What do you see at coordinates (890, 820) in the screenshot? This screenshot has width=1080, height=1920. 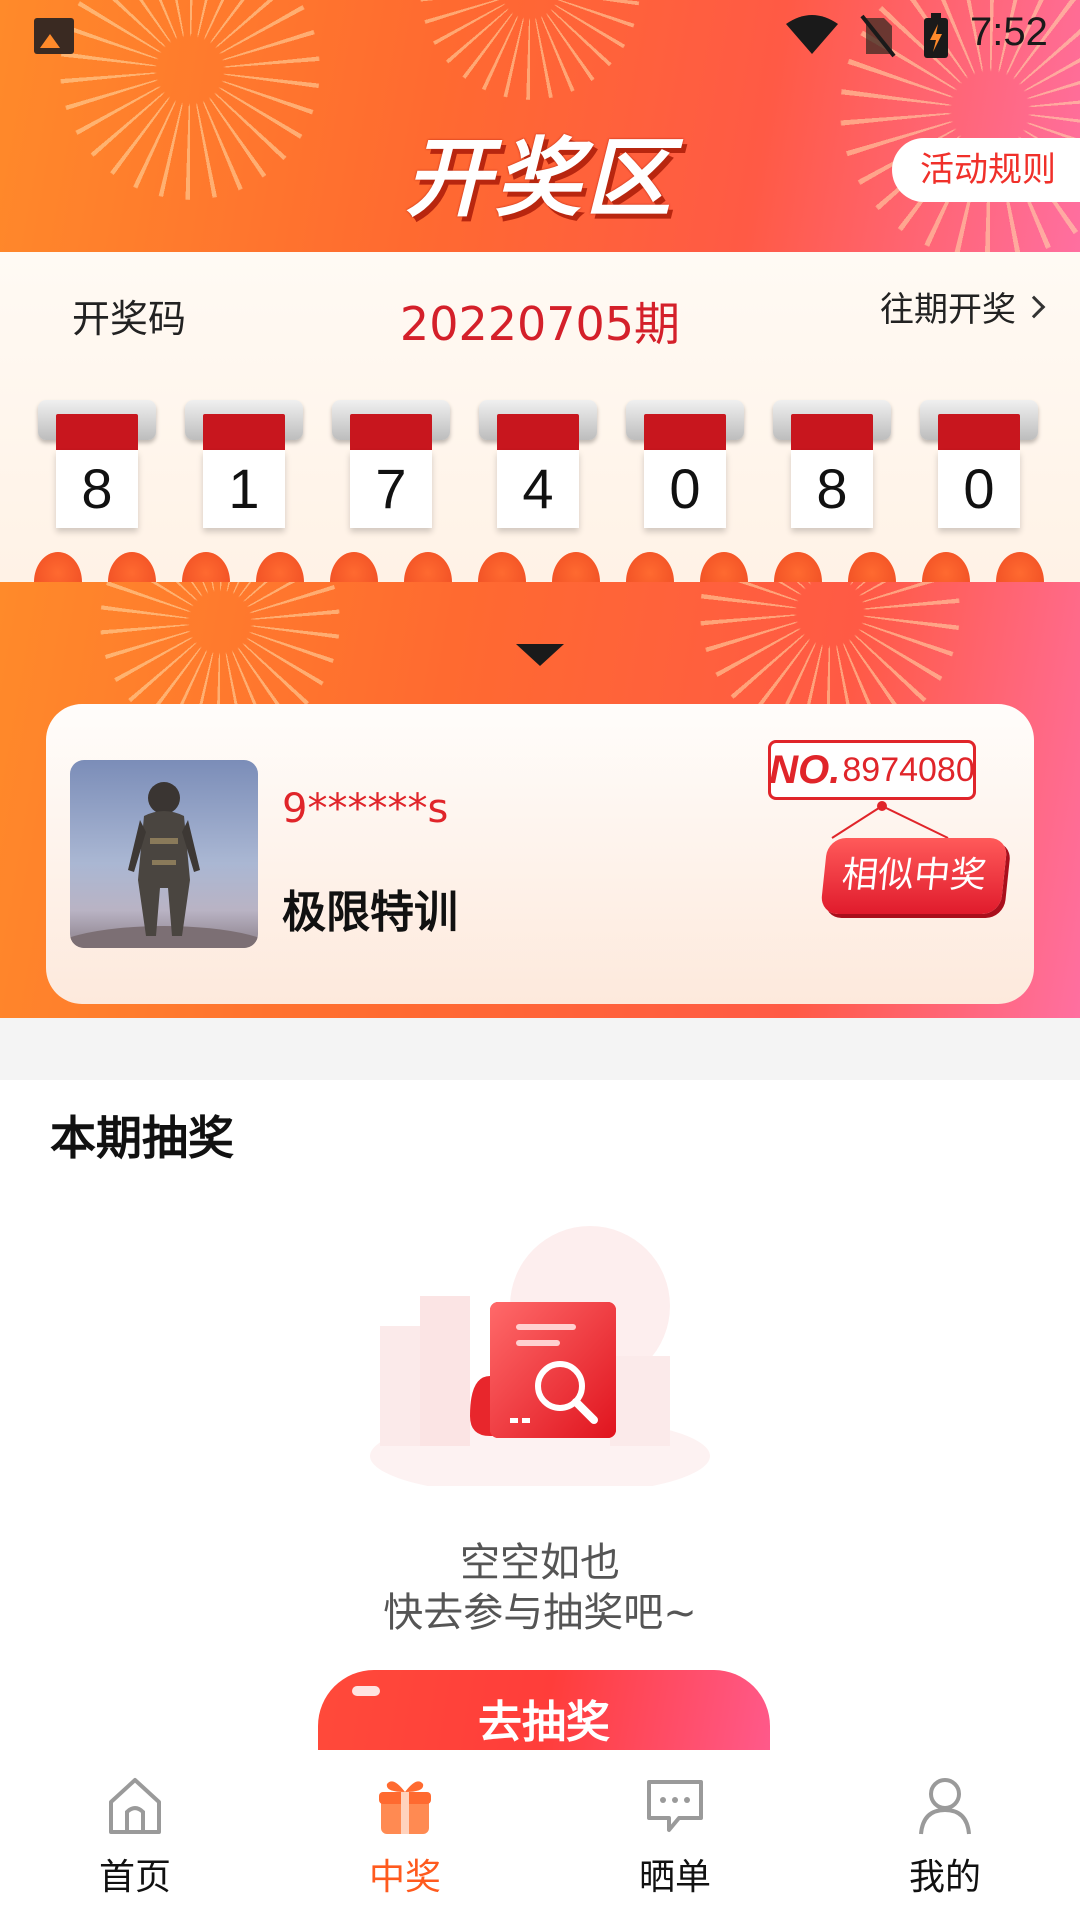 I see `hanging-string` at bounding box center [890, 820].